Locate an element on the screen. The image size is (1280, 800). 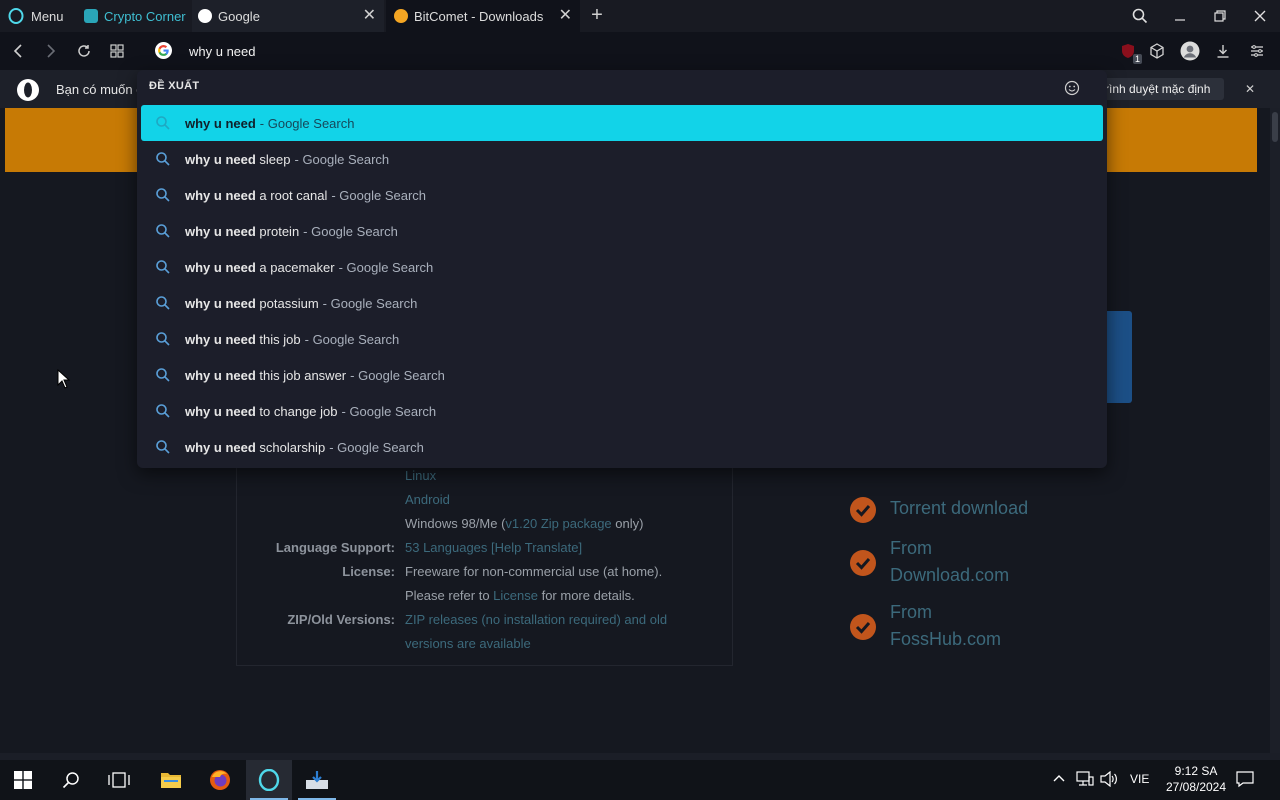
fosshub-link-line2: FossHub.com is located at coordinates (945, 639).